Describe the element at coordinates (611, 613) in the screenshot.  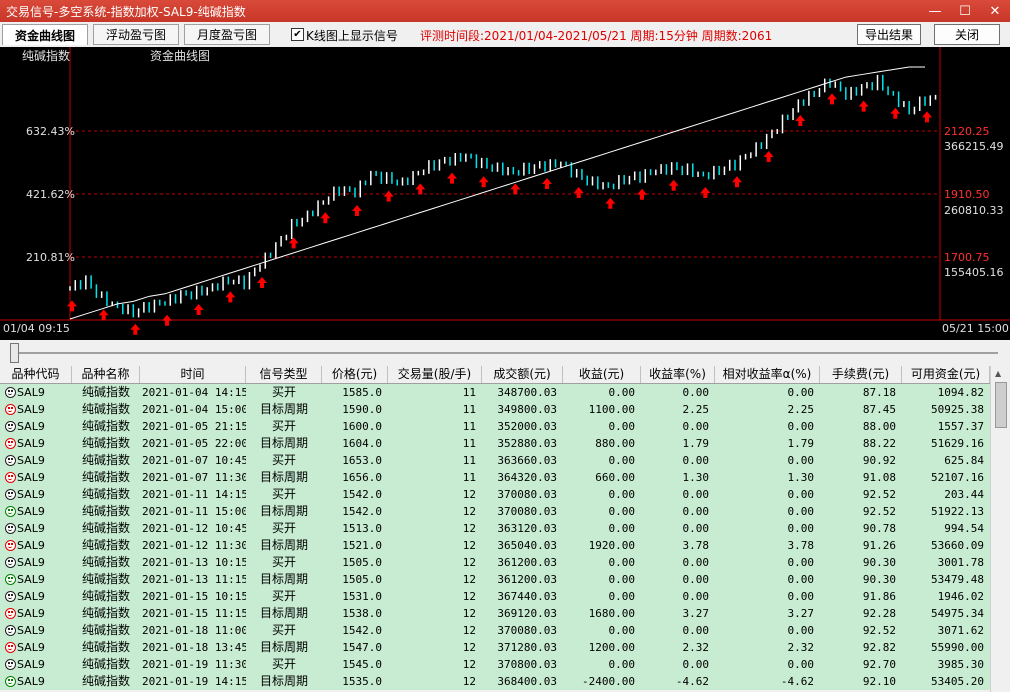
I see `cell-profit: 1680.00` at that location.